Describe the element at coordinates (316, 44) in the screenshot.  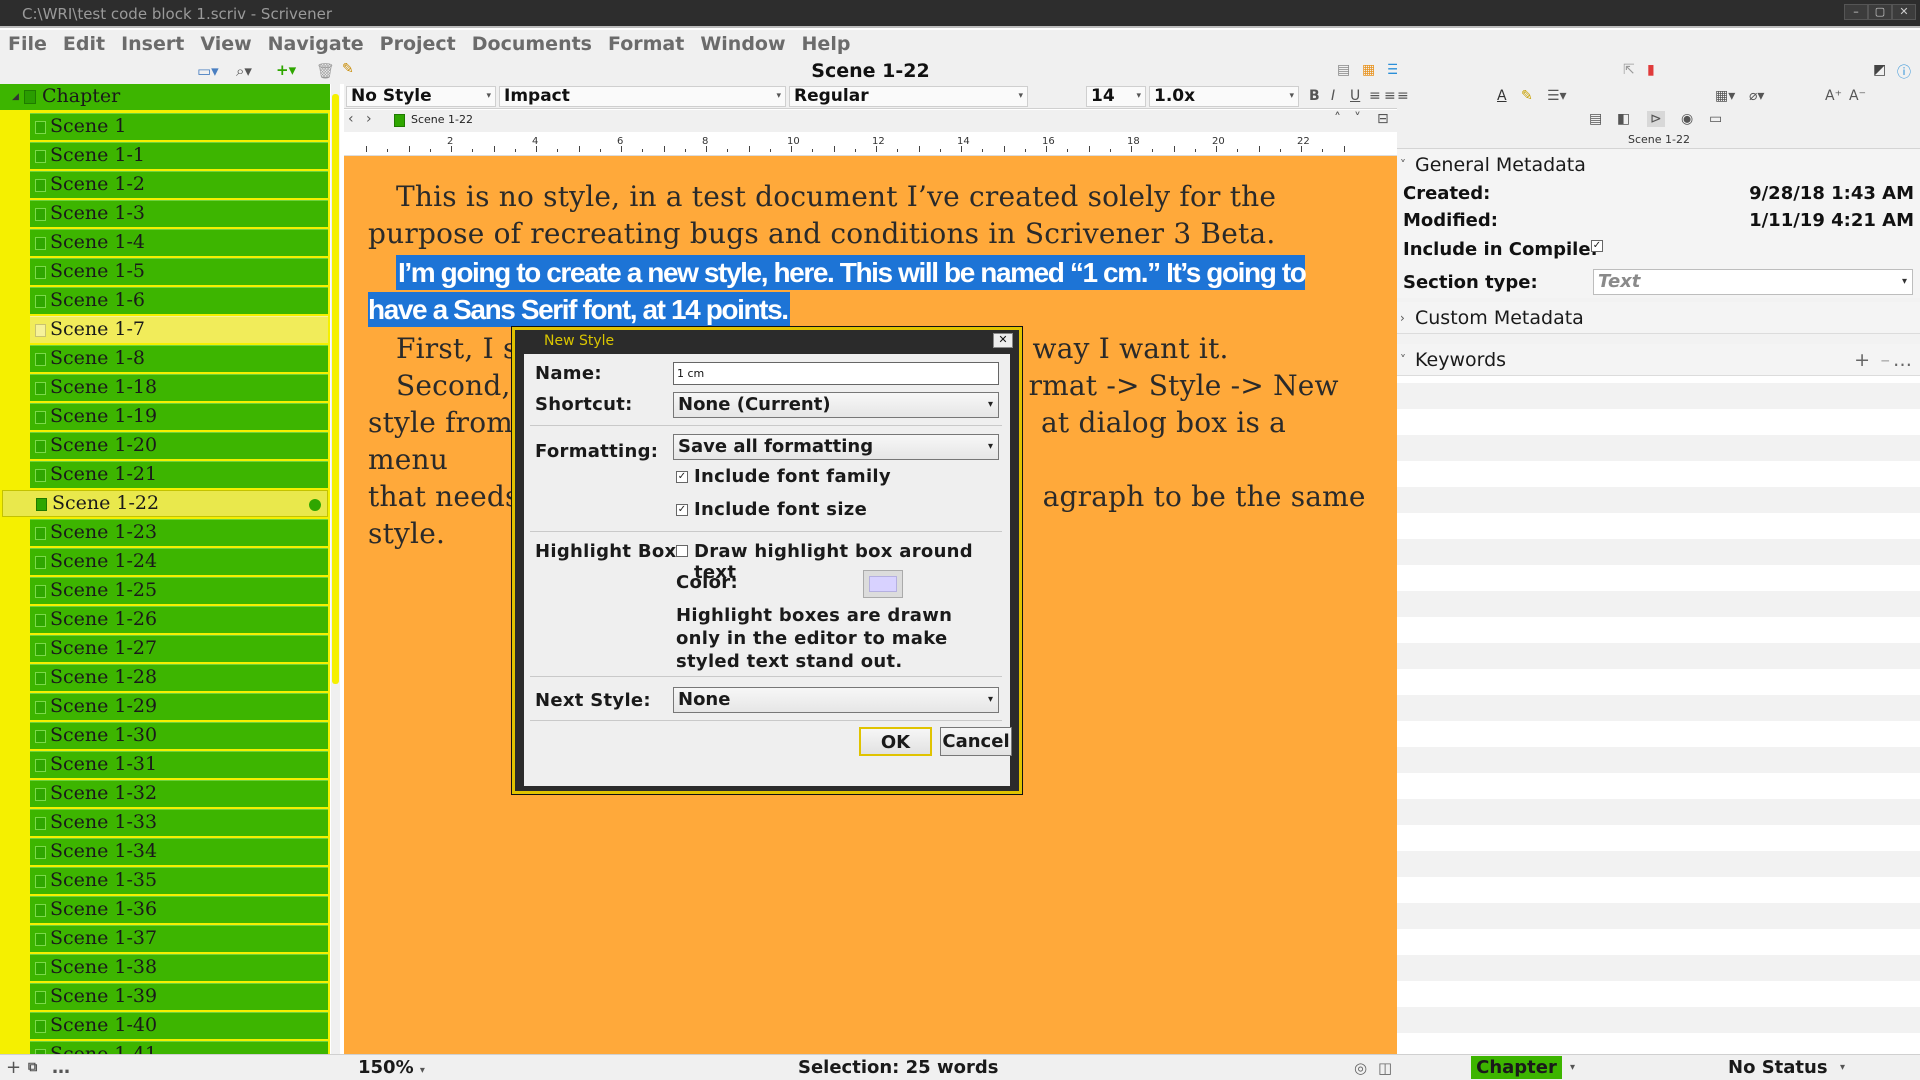
I see `menu-navigate: Navigate` at that location.